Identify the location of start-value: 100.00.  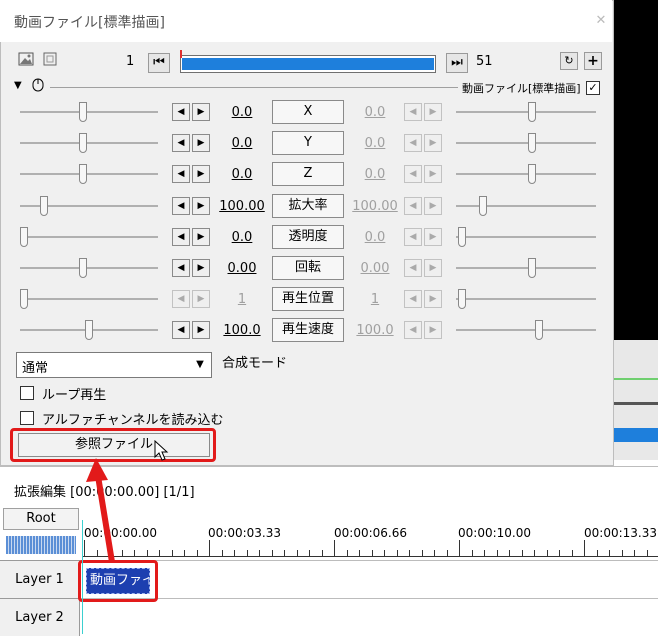
(242, 206).